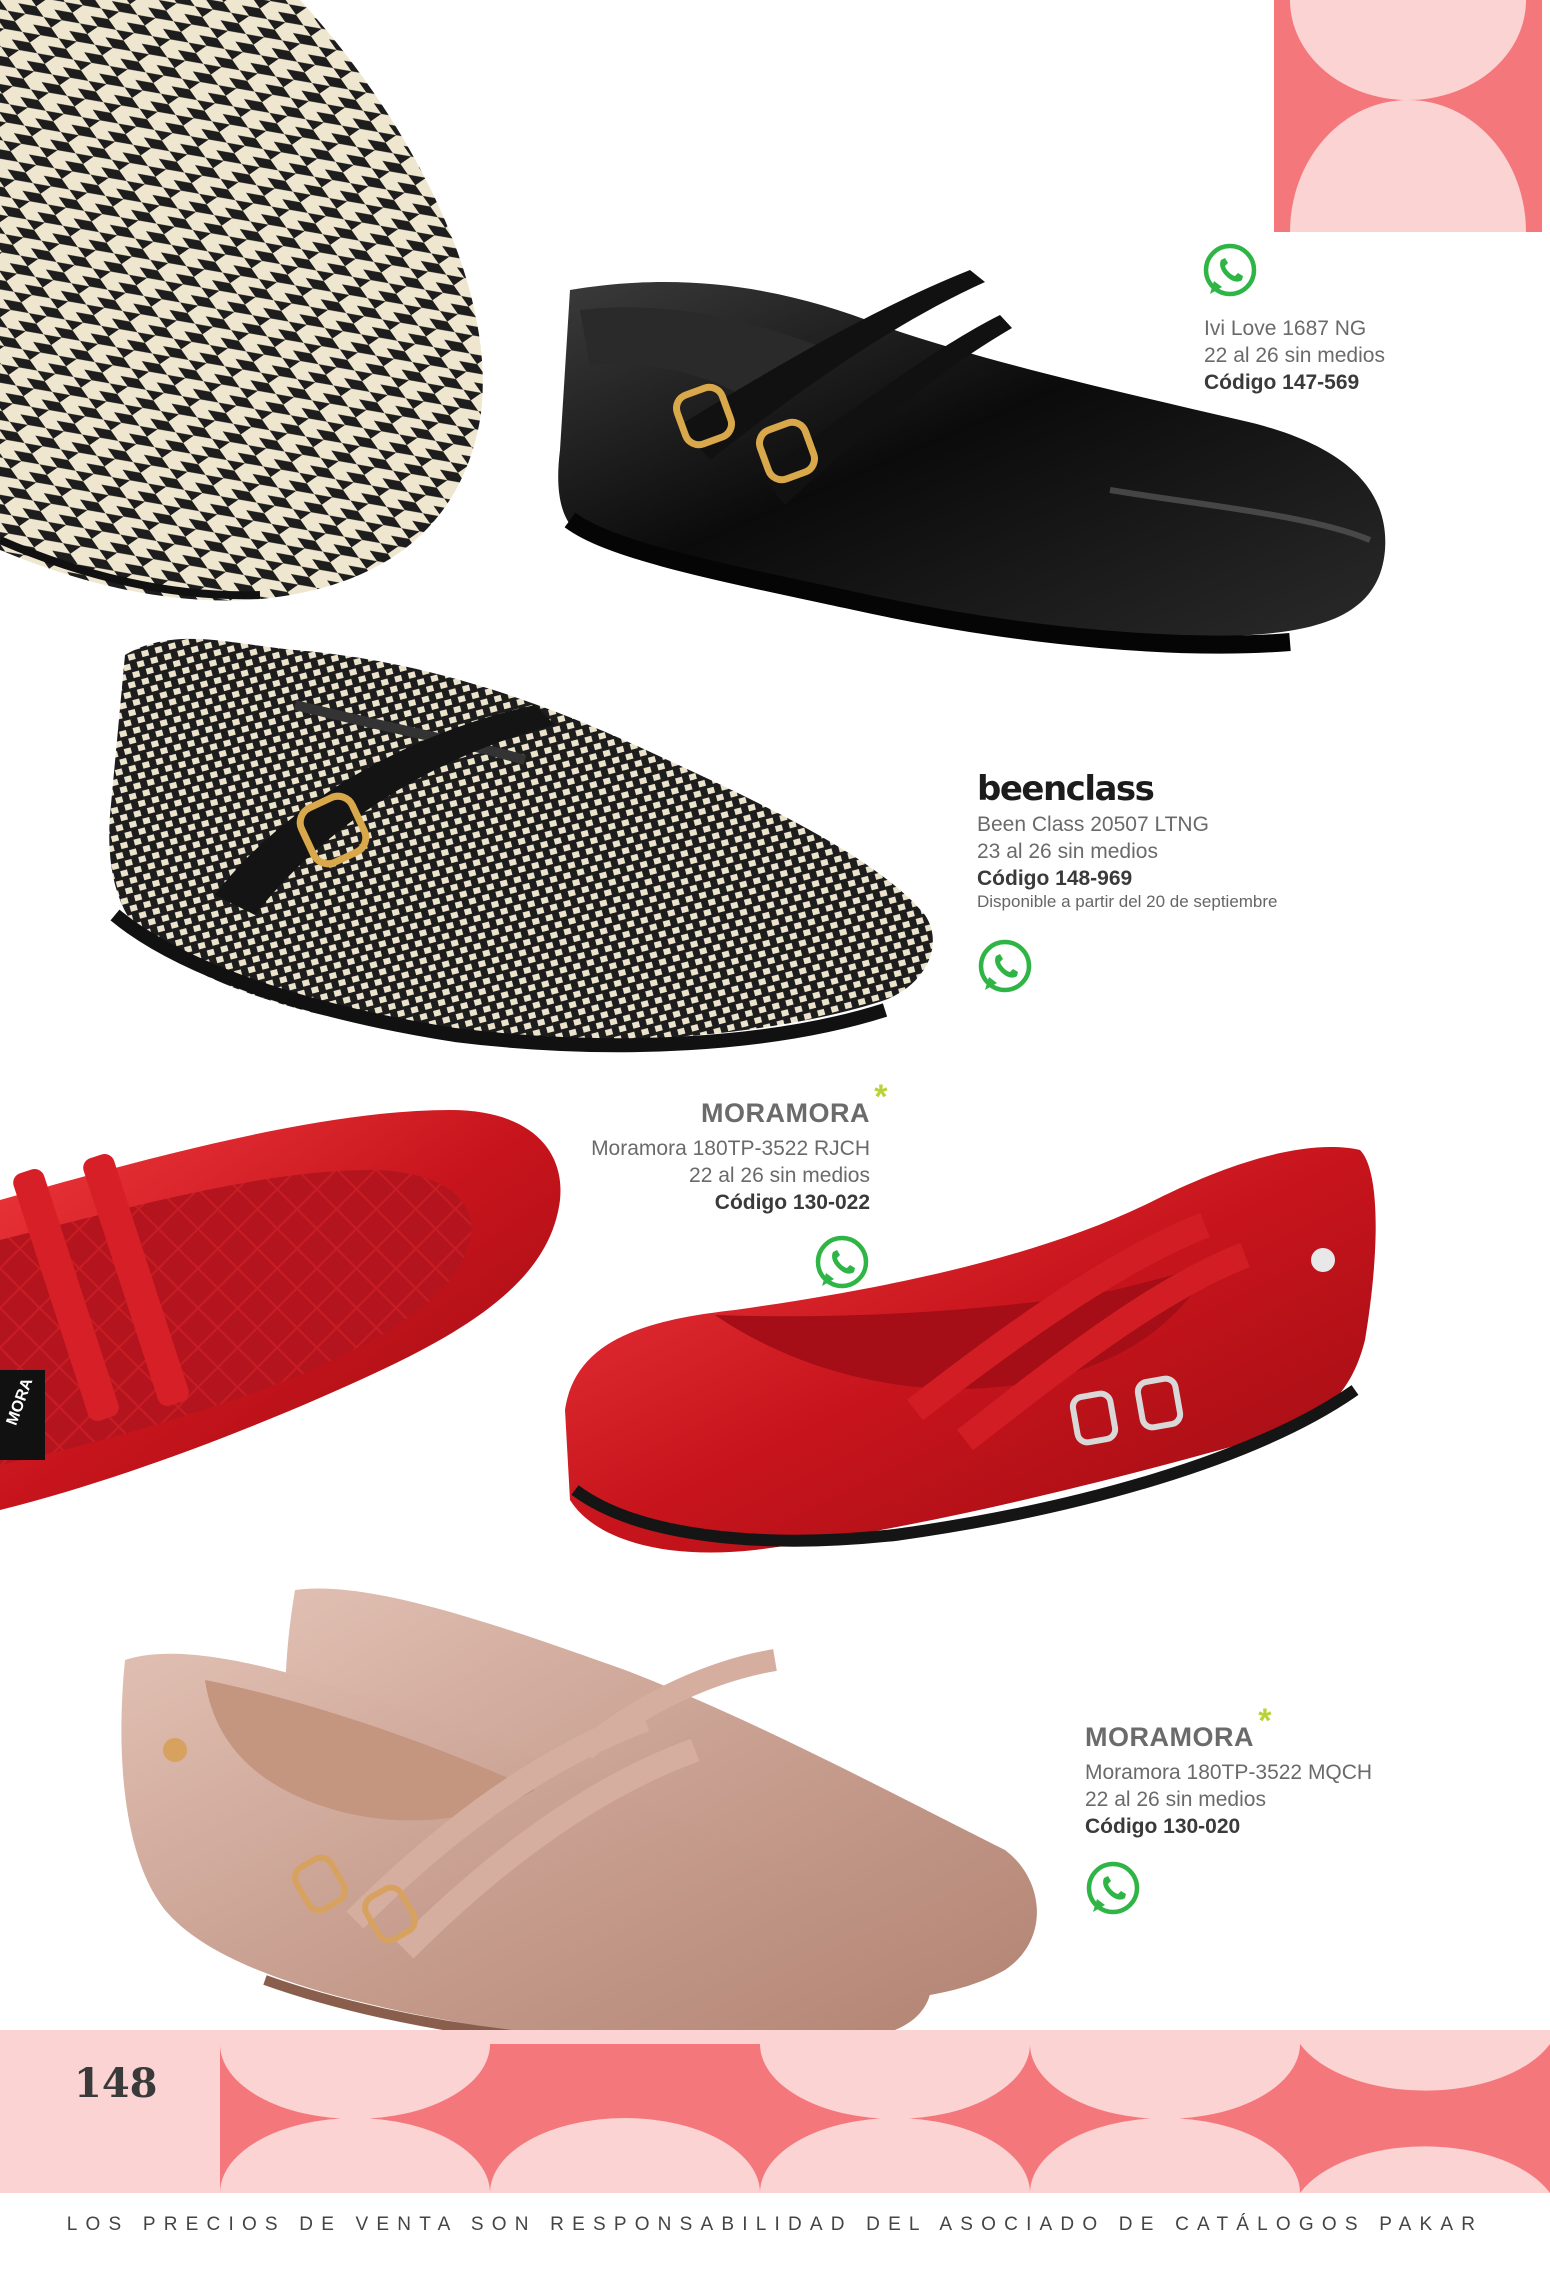  What do you see at coordinates (1408, 116) in the screenshot?
I see `decorative-pattern-top` at bounding box center [1408, 116].